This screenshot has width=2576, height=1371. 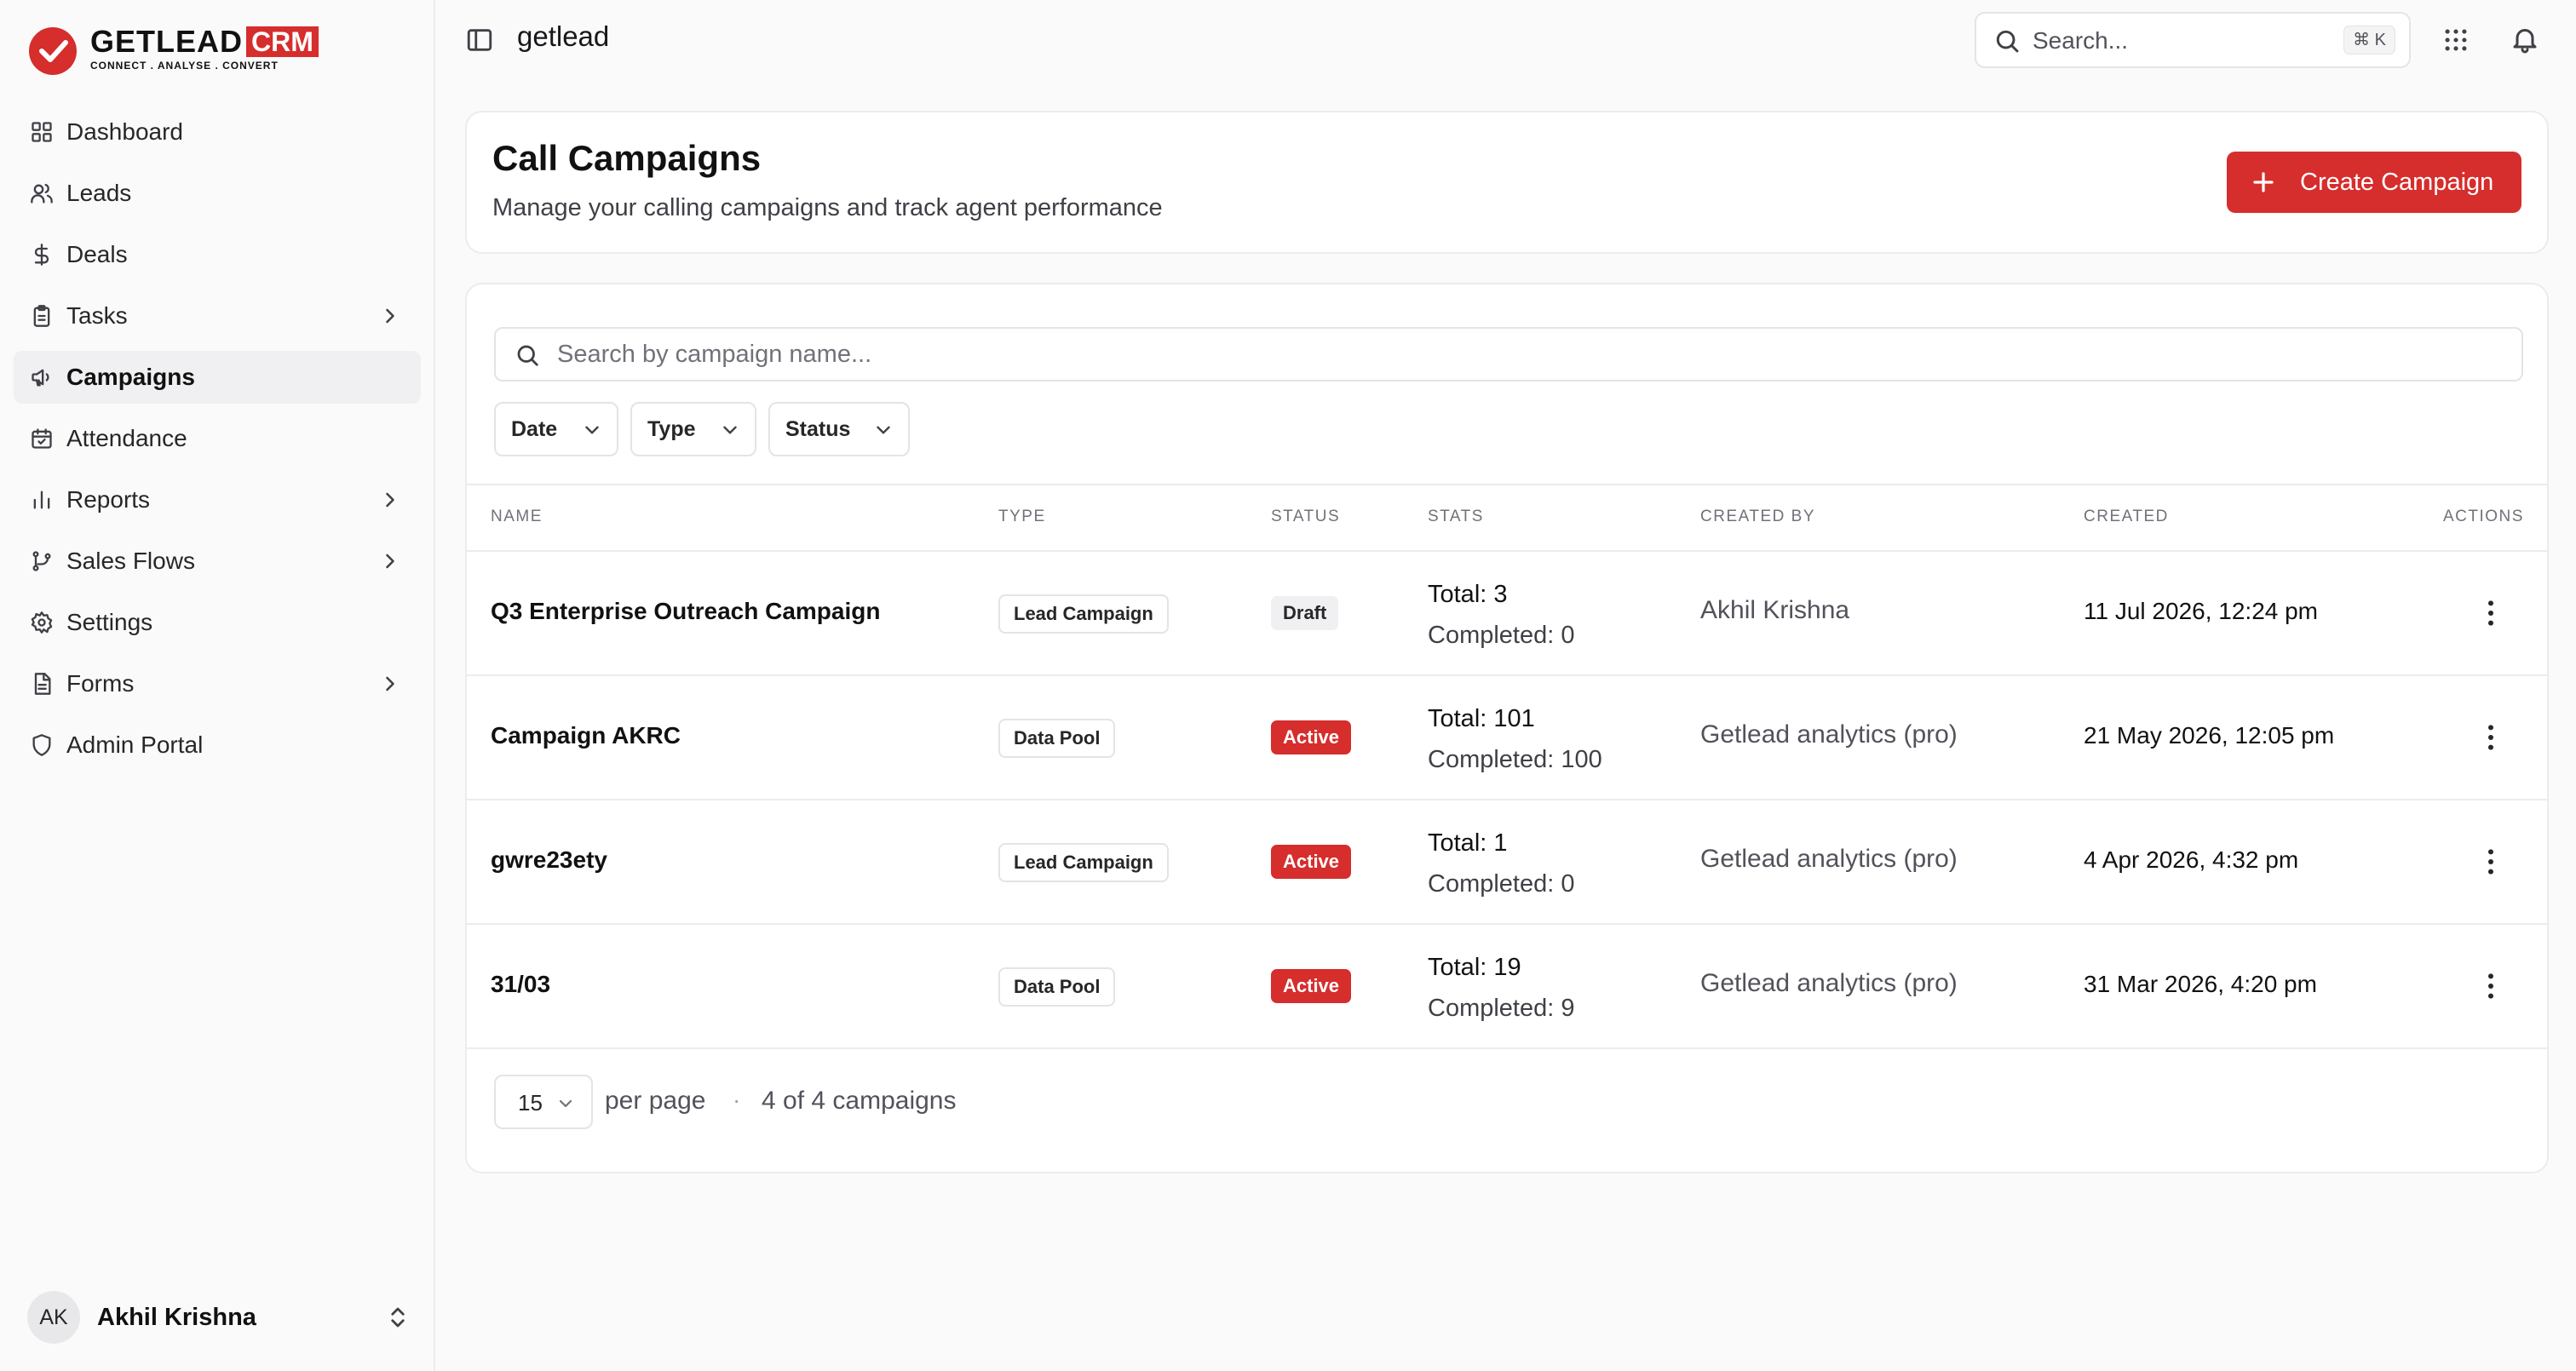 What do you see at coordinates (217, 132) in the screenshot?
I see `sidebar-item-dashboard: Dashboard` at bounding box center [217, 132].